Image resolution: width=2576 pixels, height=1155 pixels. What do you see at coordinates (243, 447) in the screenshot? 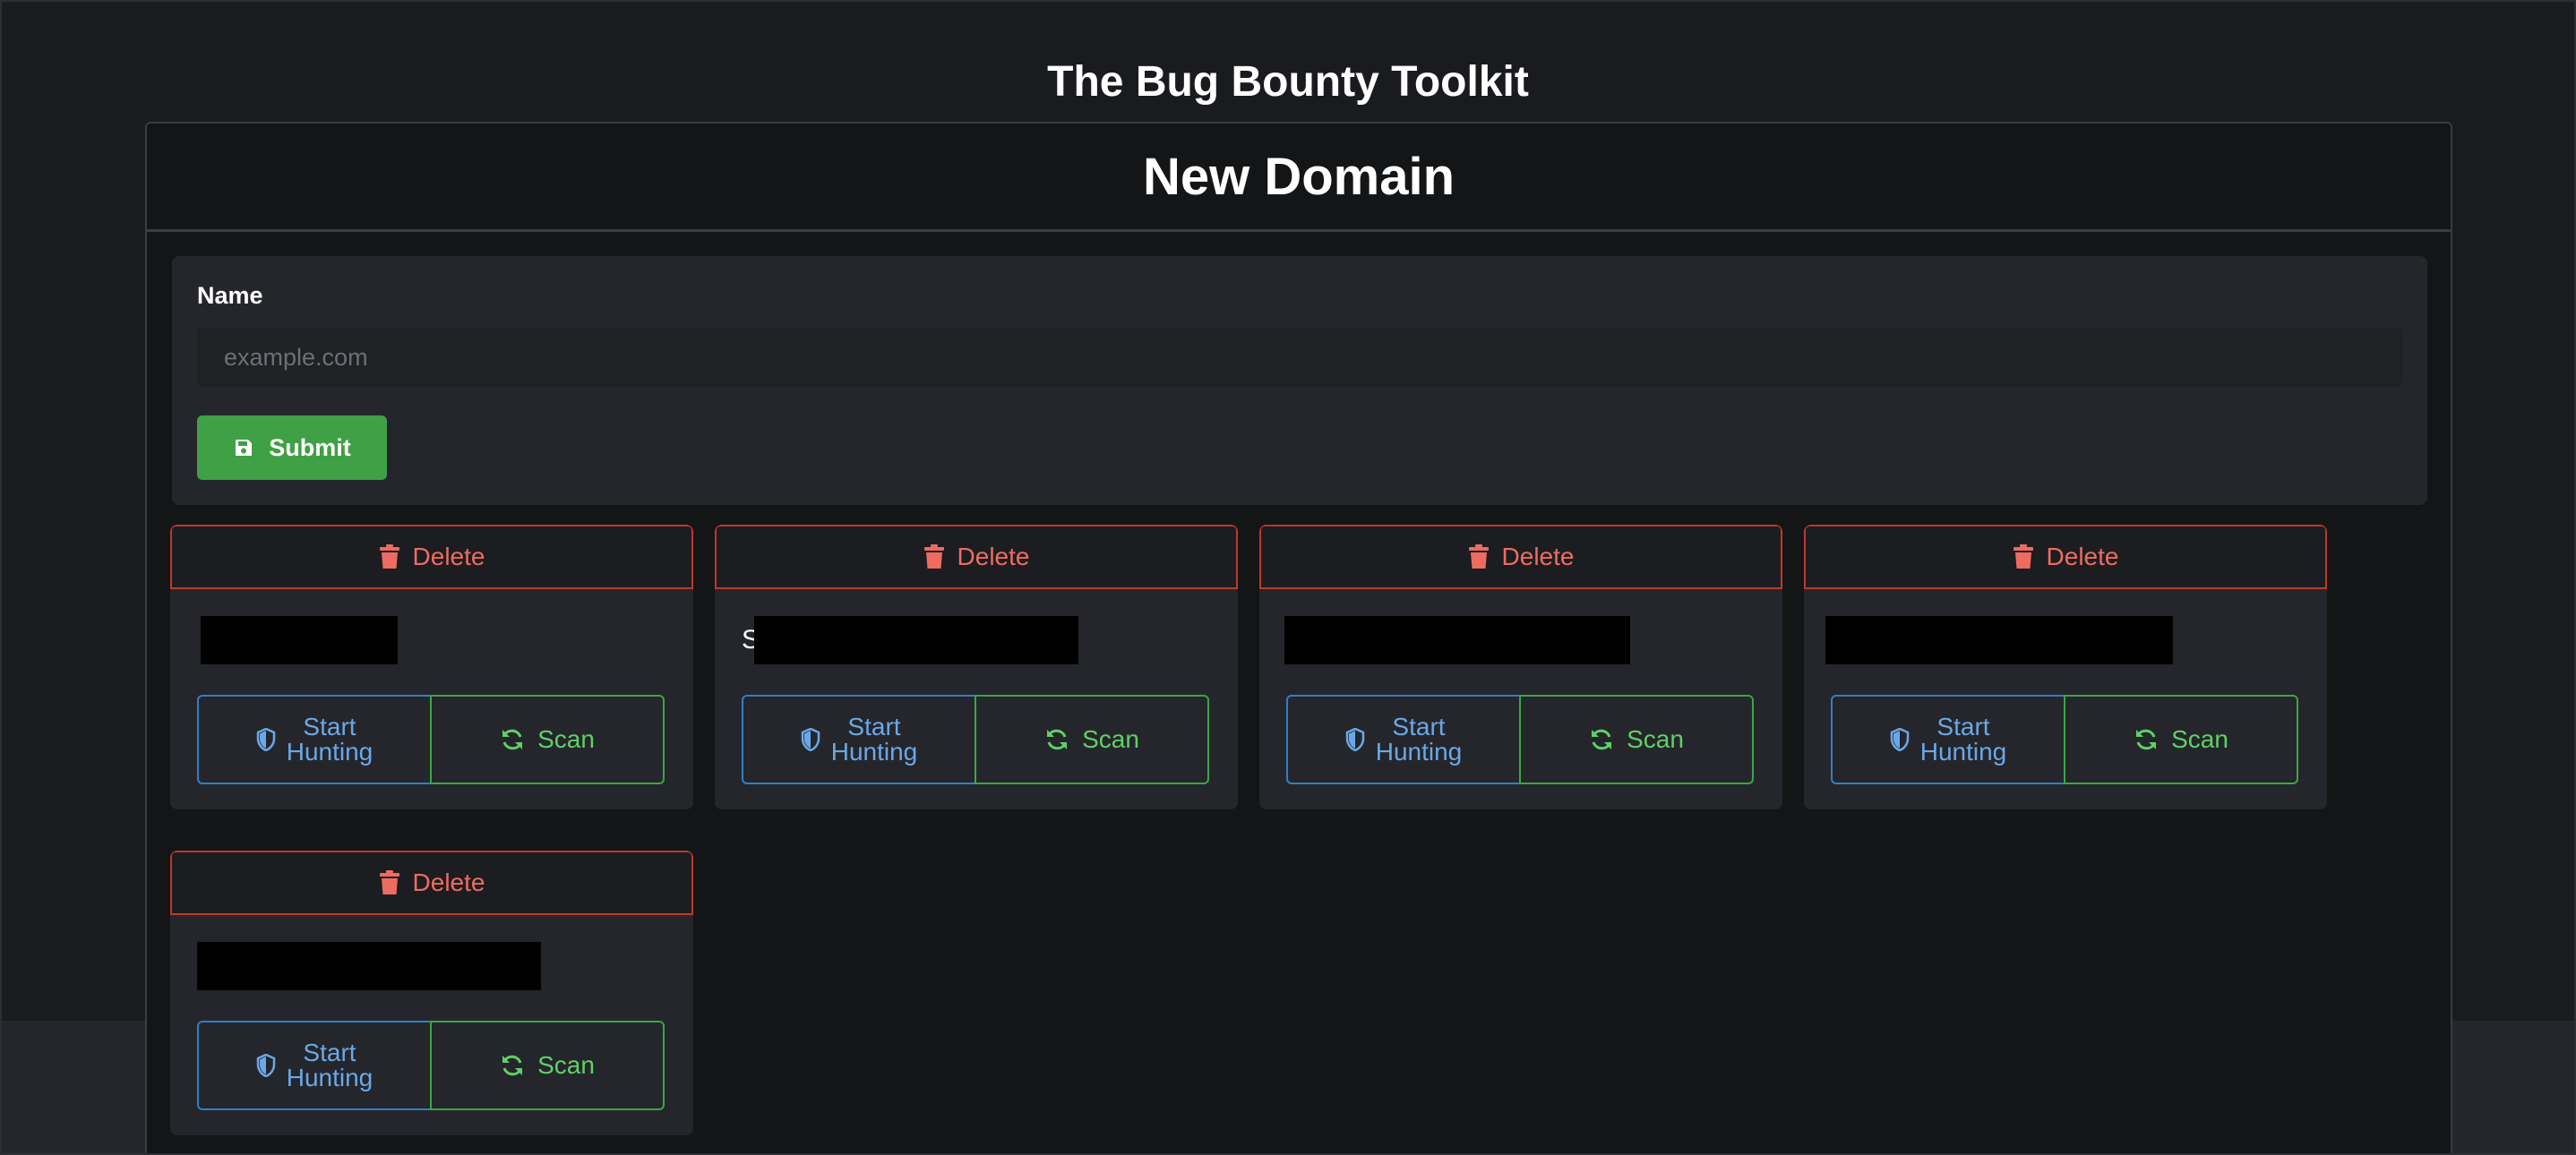
I see `floppy-disk-icon` at bounding box center [243, 447].